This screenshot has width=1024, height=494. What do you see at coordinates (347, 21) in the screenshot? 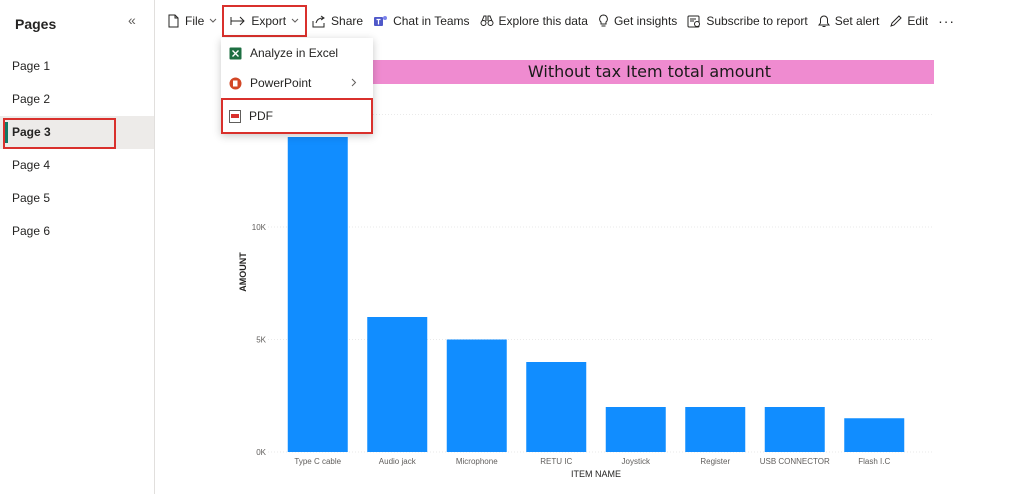
I see `share-label: Share` at bounding box center [347, 21].